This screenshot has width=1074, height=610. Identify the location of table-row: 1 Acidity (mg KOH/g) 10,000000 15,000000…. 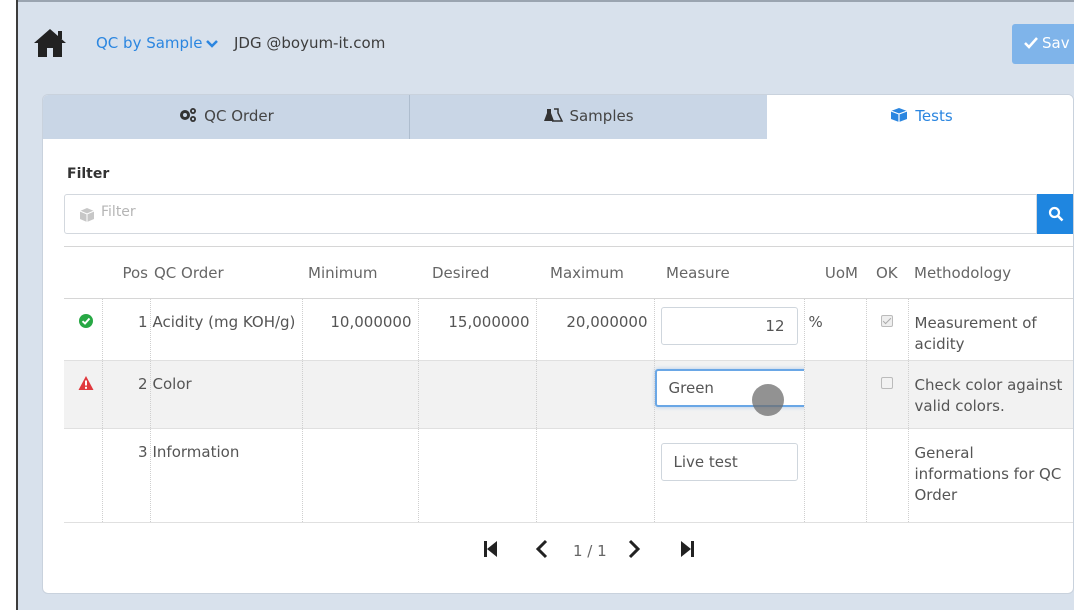
(568, 329).